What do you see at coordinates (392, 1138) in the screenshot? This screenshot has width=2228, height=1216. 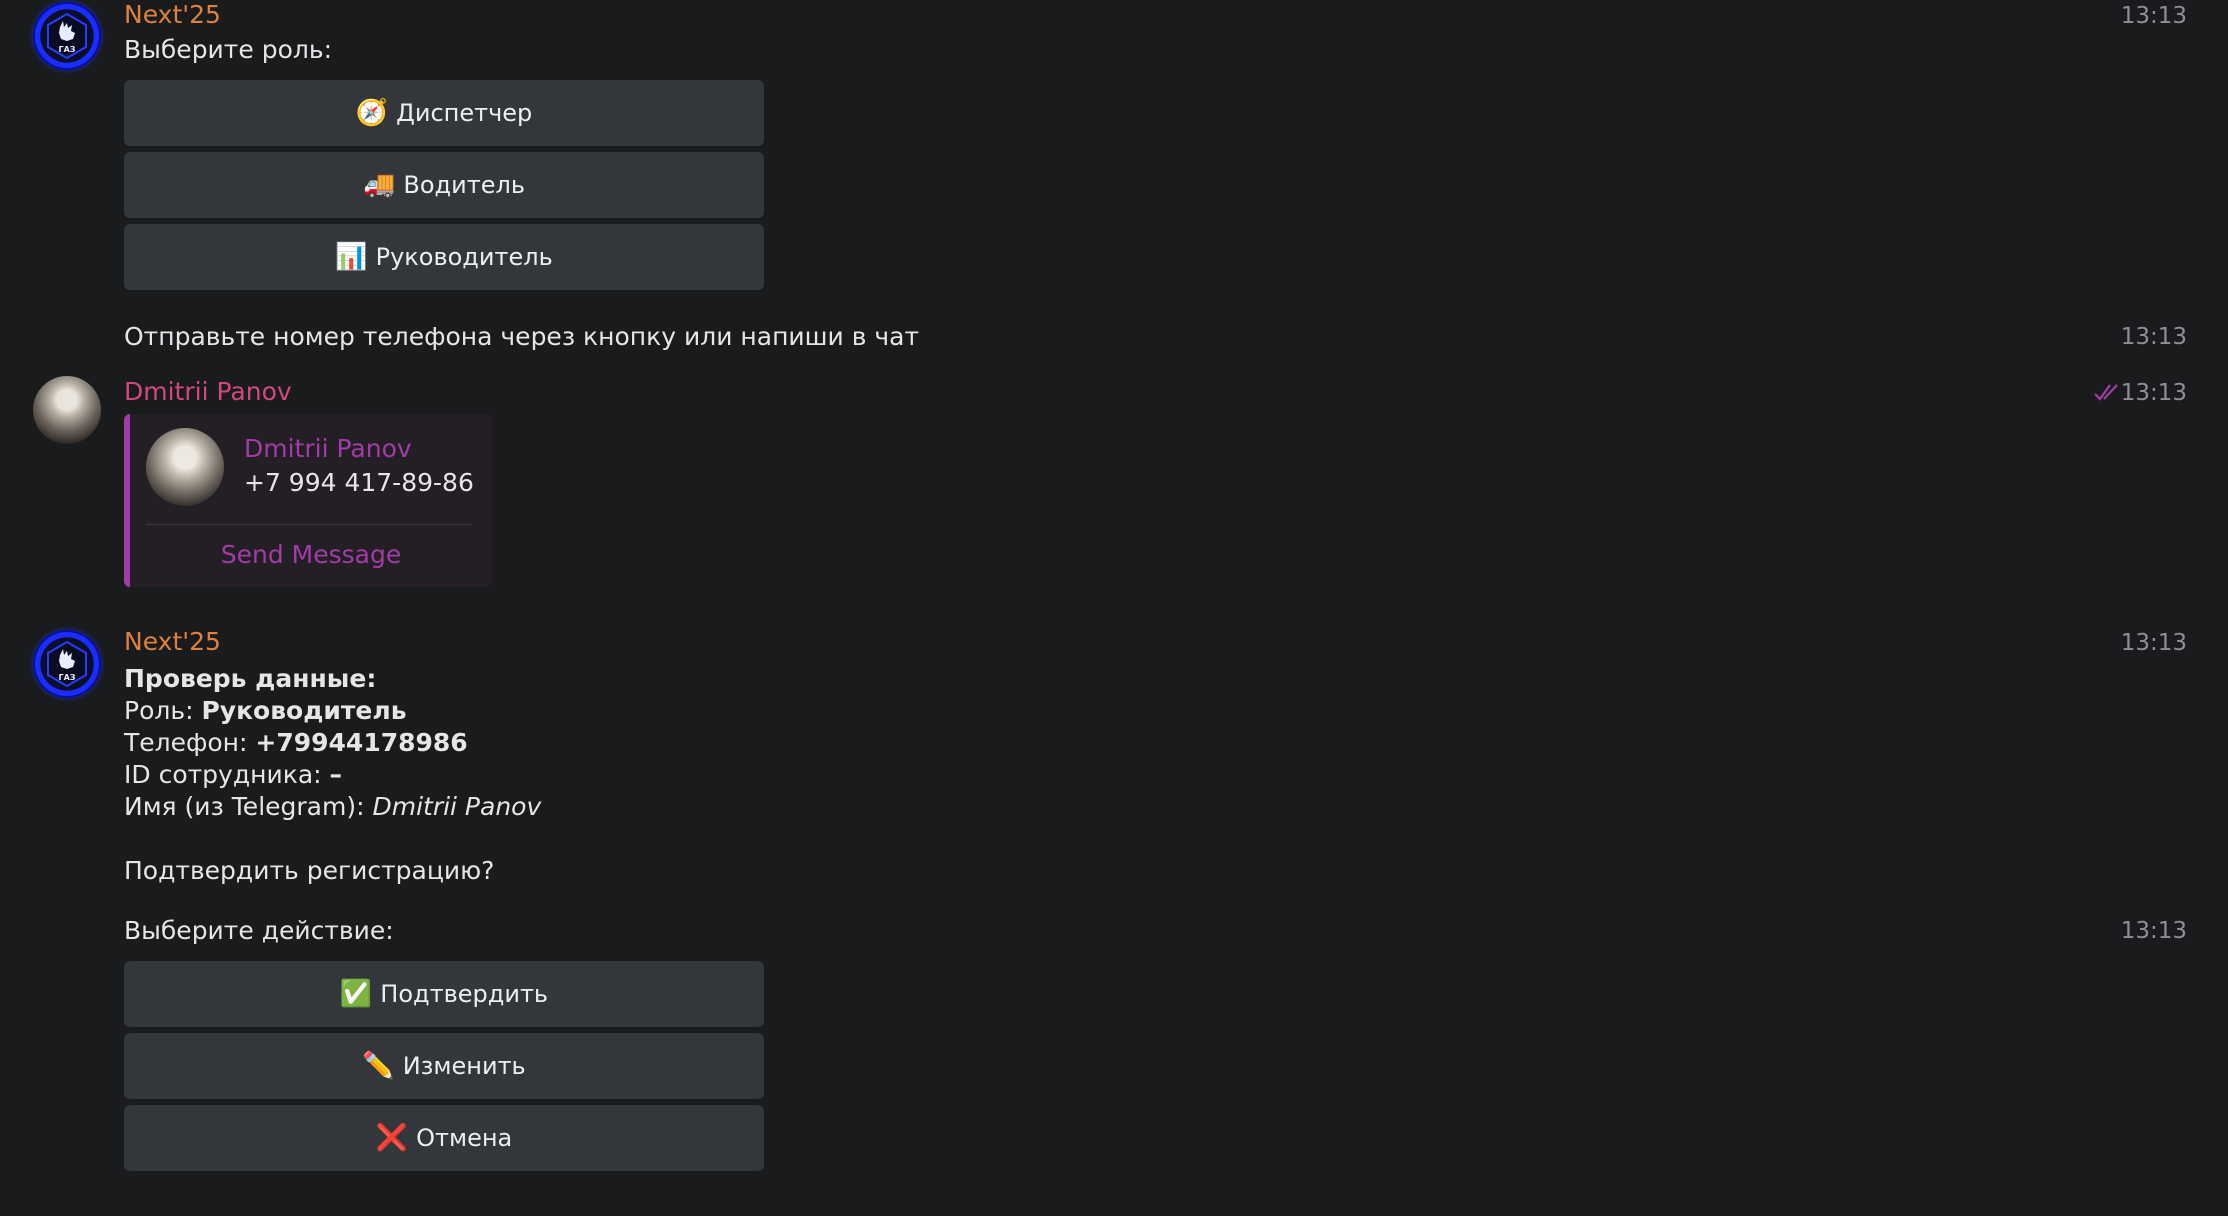 I see `cross-mark-icon: ❌` at bounding box center [392, 1138].